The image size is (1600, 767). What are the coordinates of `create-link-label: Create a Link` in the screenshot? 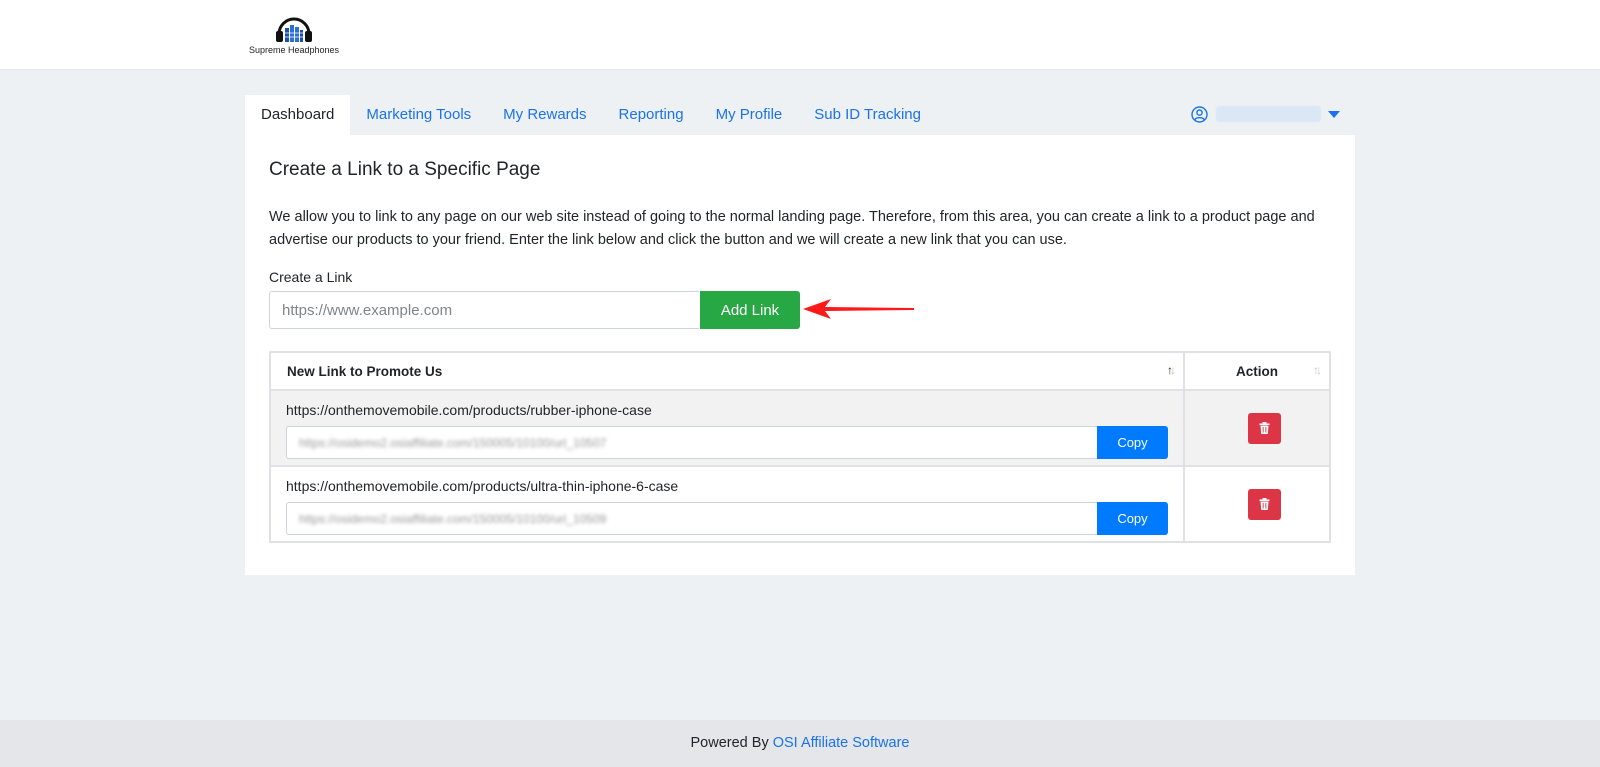 It's located at (311, 277).